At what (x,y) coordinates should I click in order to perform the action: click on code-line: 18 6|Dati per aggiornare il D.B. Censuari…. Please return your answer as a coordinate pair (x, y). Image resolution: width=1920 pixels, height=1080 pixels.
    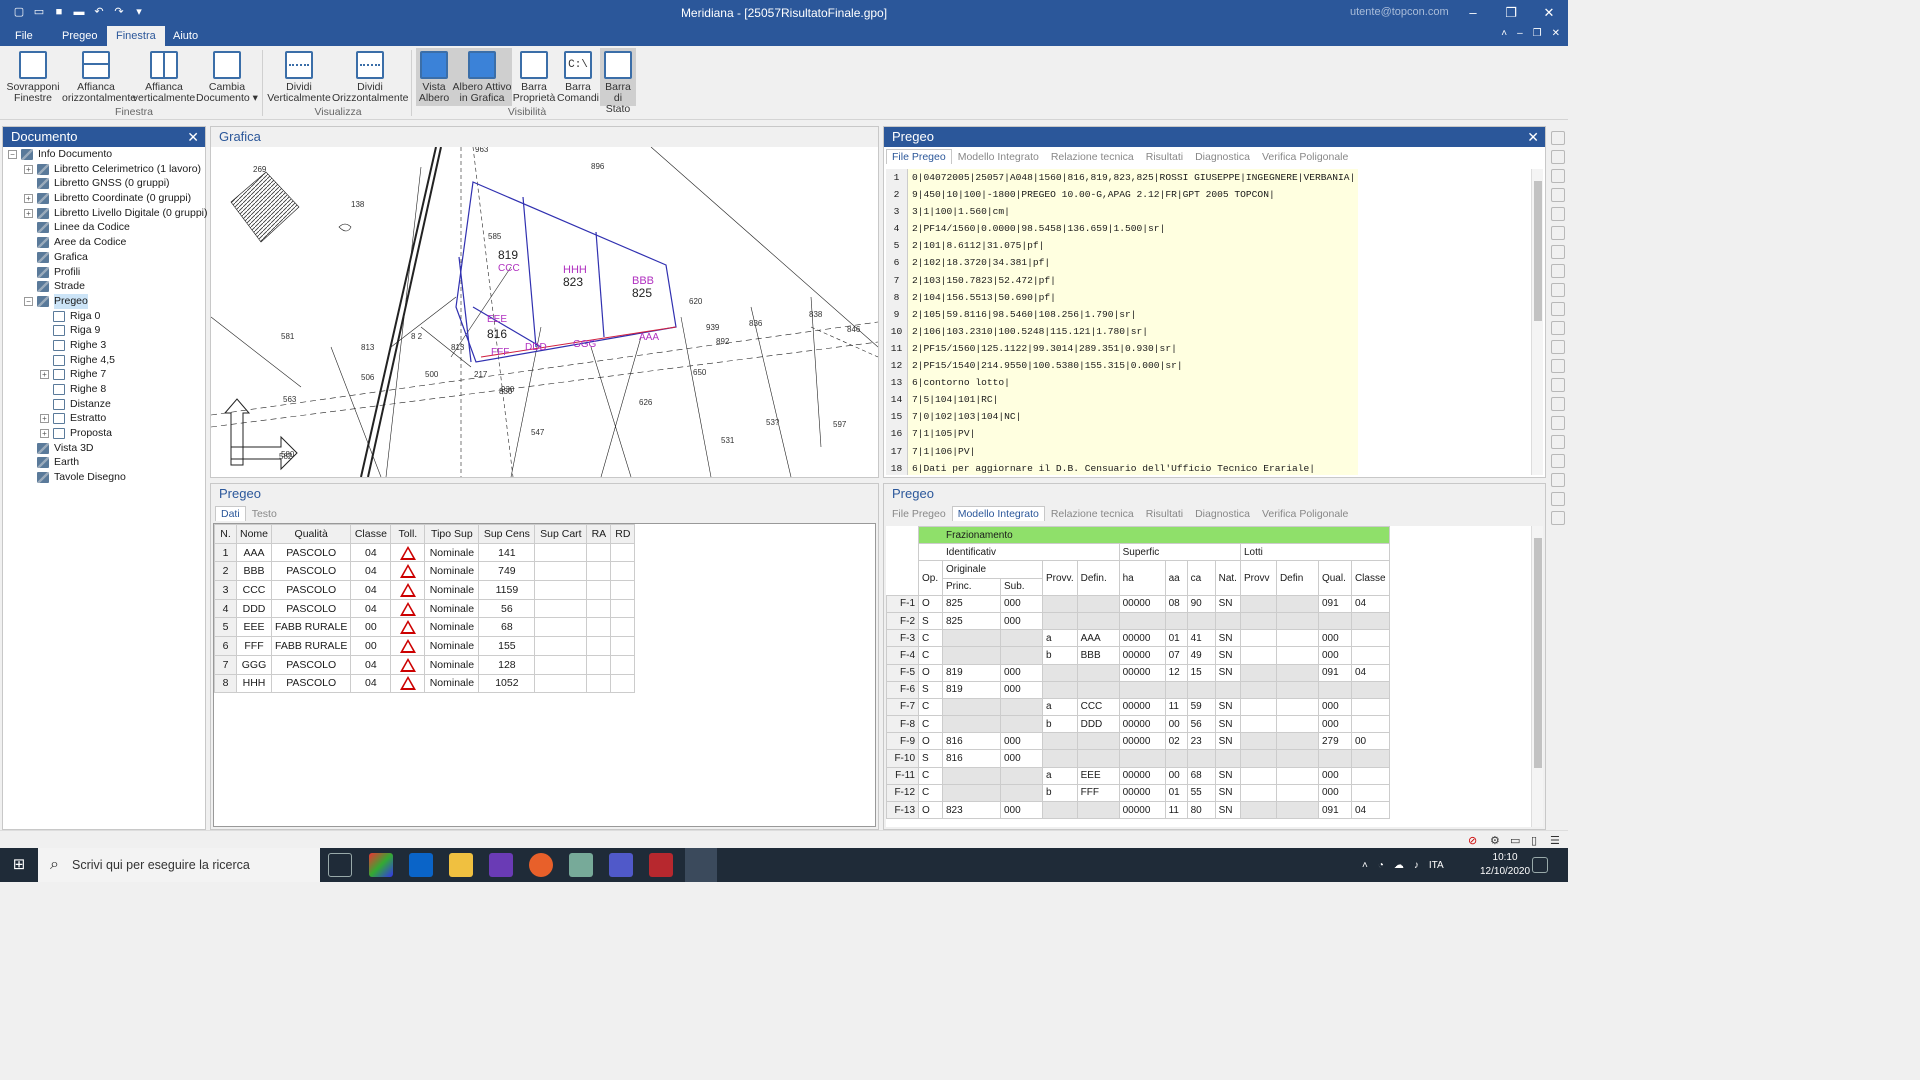
    Looking at the image, I should click on (1208, 467).